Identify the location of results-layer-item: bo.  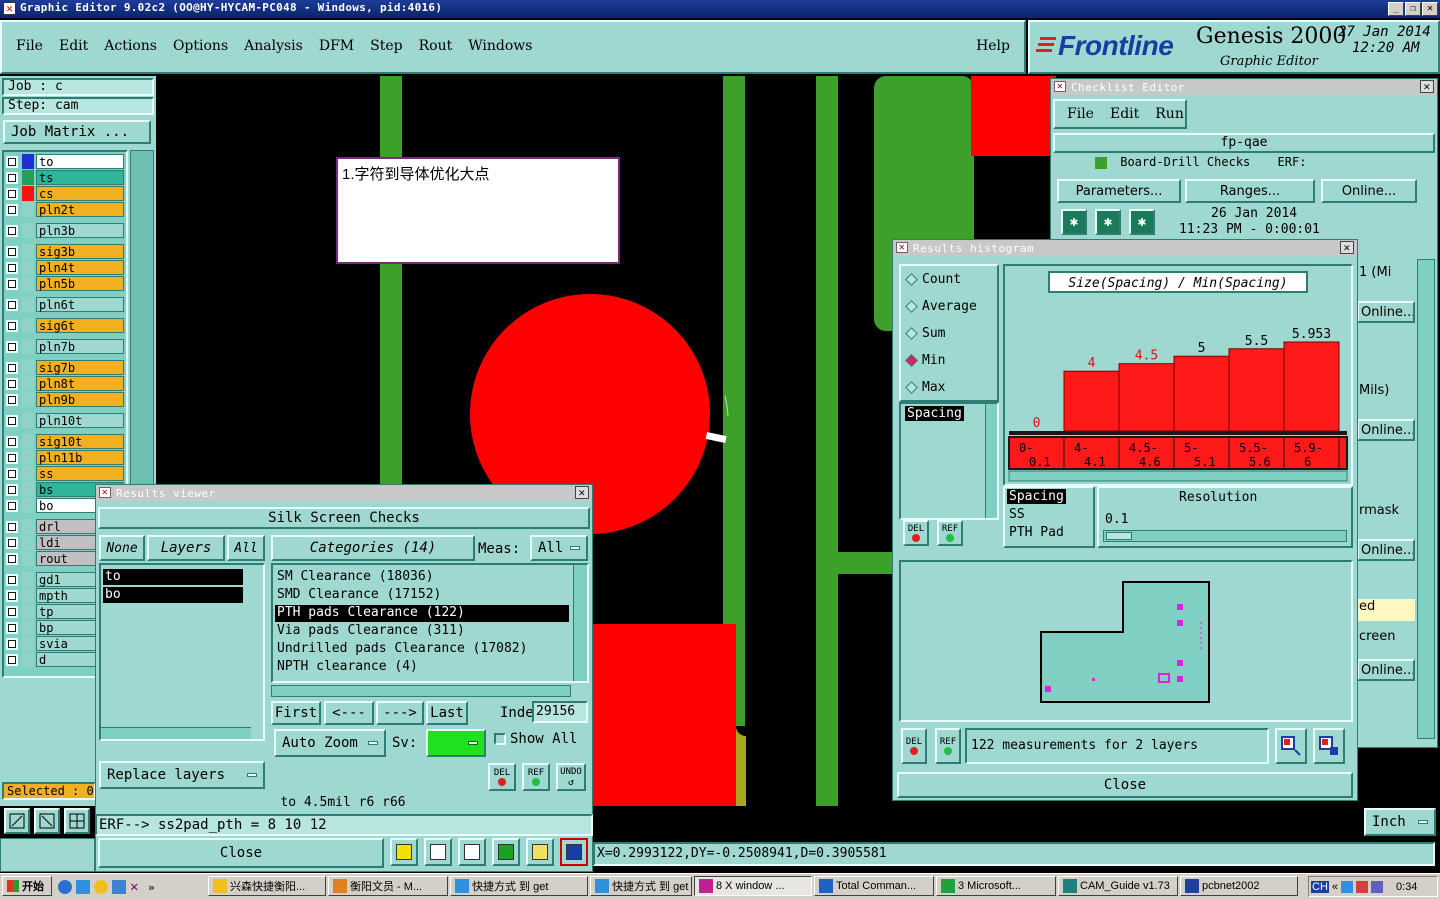
(173, 595).